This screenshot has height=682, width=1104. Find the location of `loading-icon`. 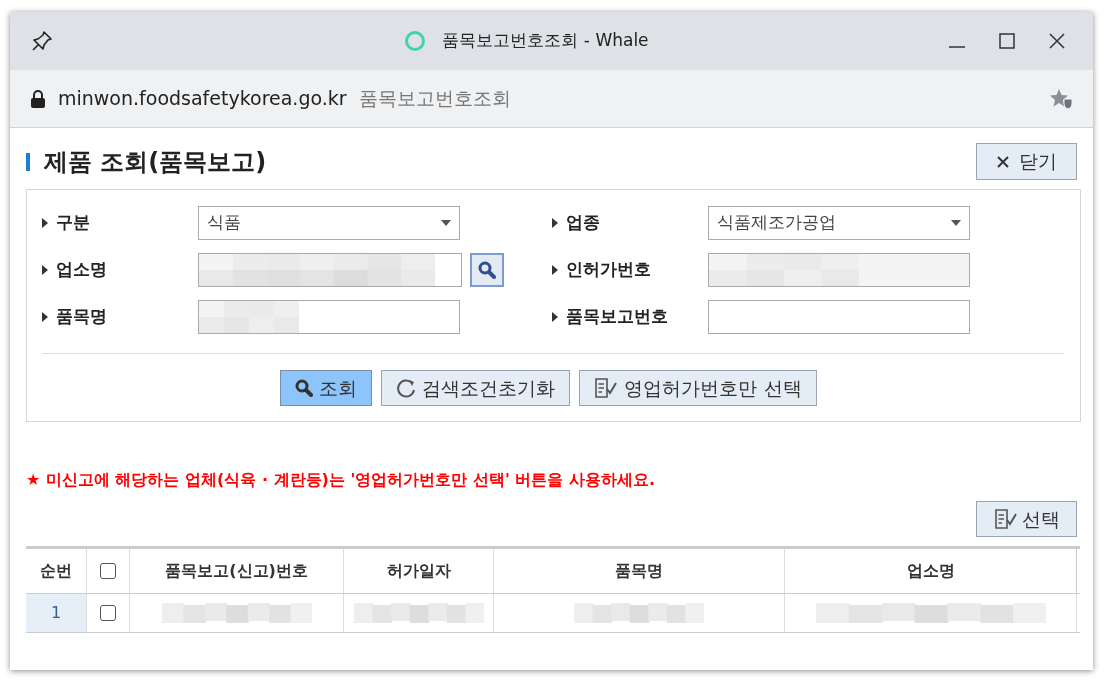

loading-icon is located at coordinates (415, 41).